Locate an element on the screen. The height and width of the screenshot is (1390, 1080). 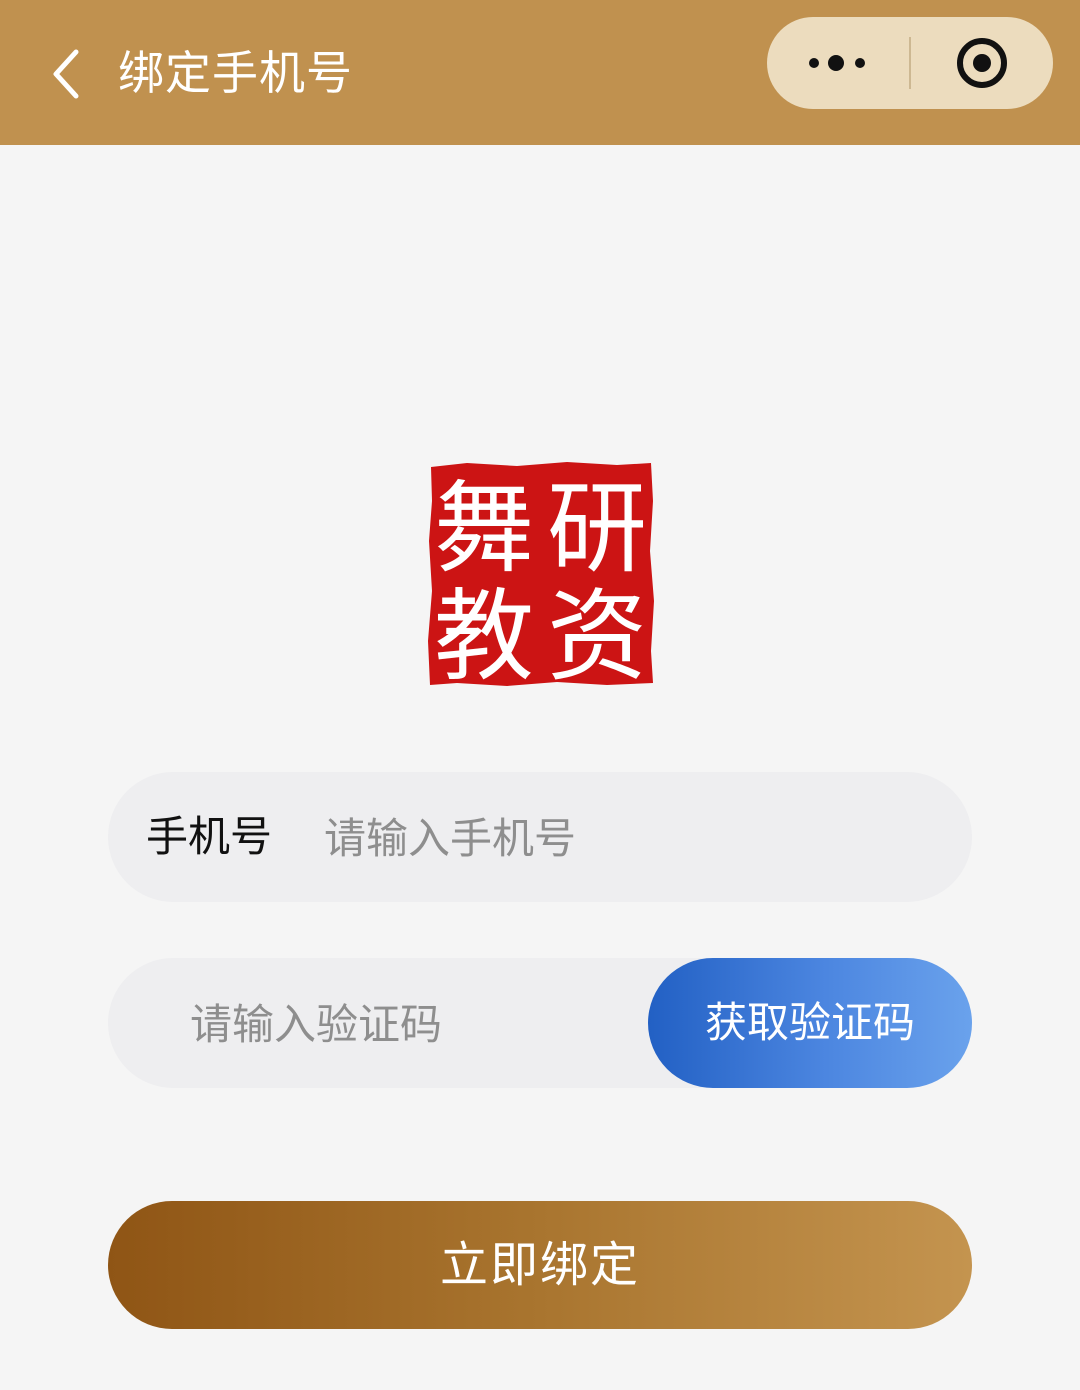
bind-now-button: 立即绑定 is located at coordinates (540, 1265).